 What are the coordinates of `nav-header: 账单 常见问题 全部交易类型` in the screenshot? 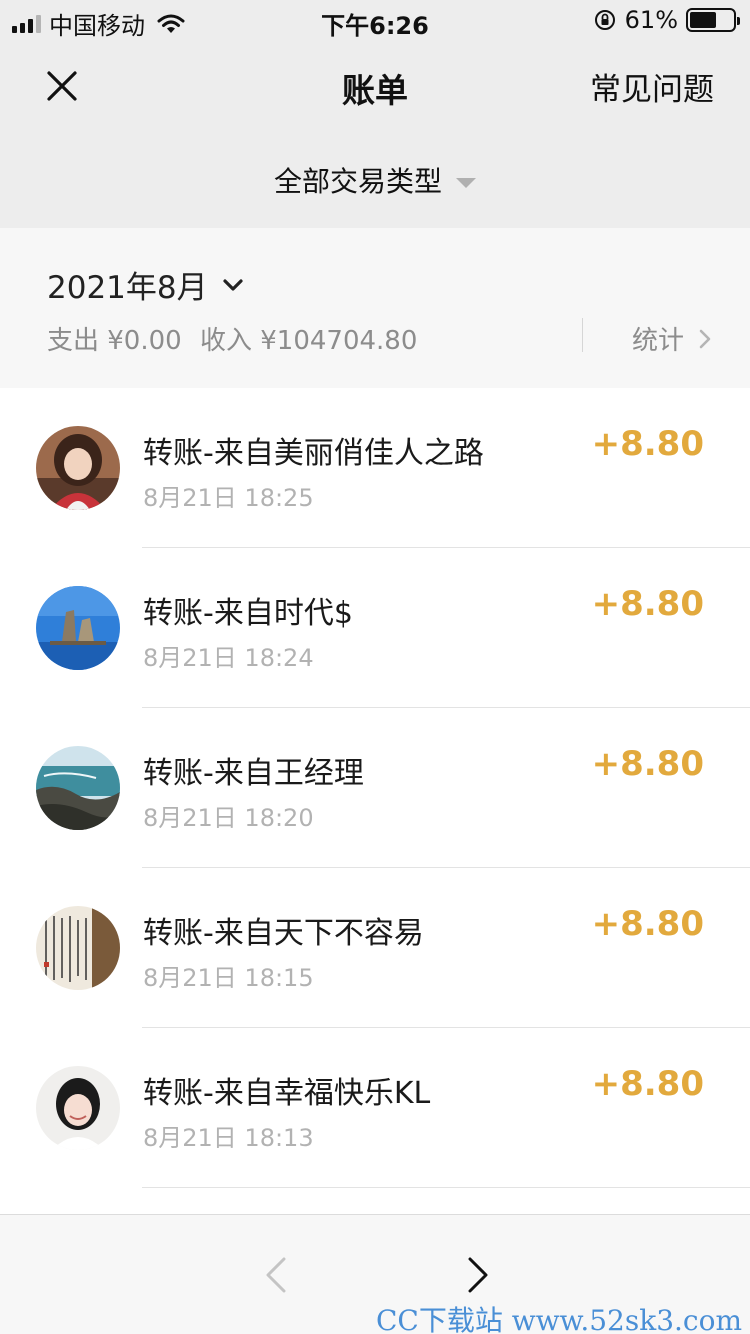 It's located at (375, 134).